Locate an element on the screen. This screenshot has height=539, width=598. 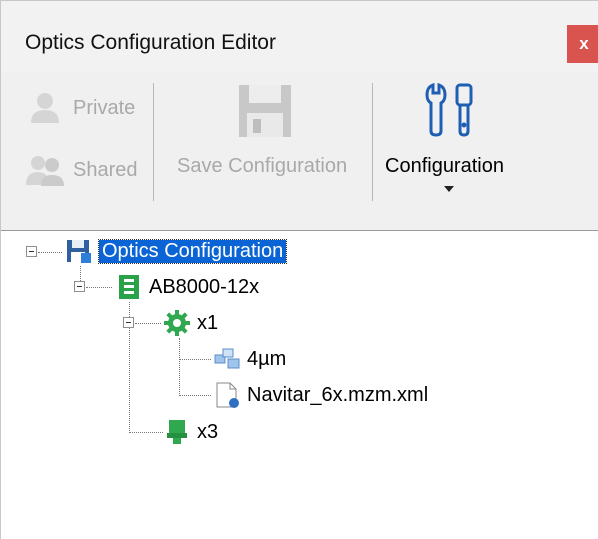
document-icon is located at coordinates (227, 395).